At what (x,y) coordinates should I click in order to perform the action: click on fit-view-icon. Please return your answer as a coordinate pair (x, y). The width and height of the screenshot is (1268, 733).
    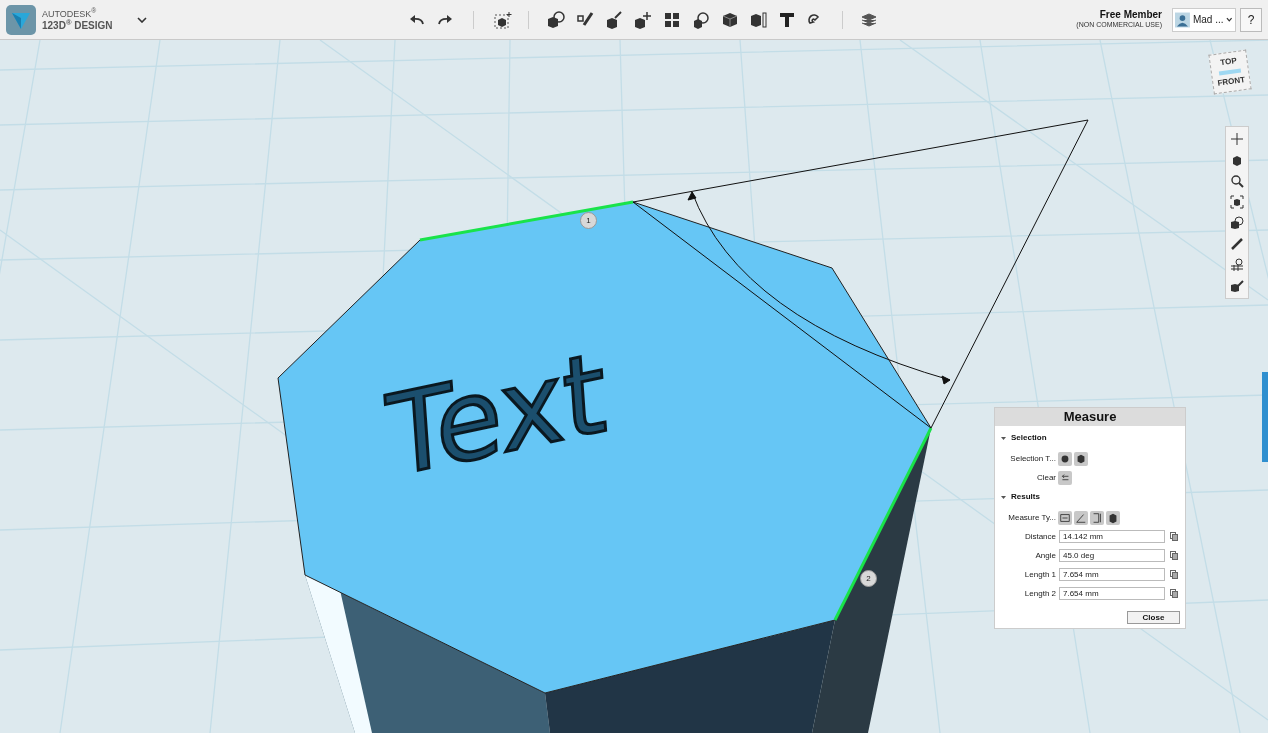
    Looking at the image, I should click on (1237, 202).